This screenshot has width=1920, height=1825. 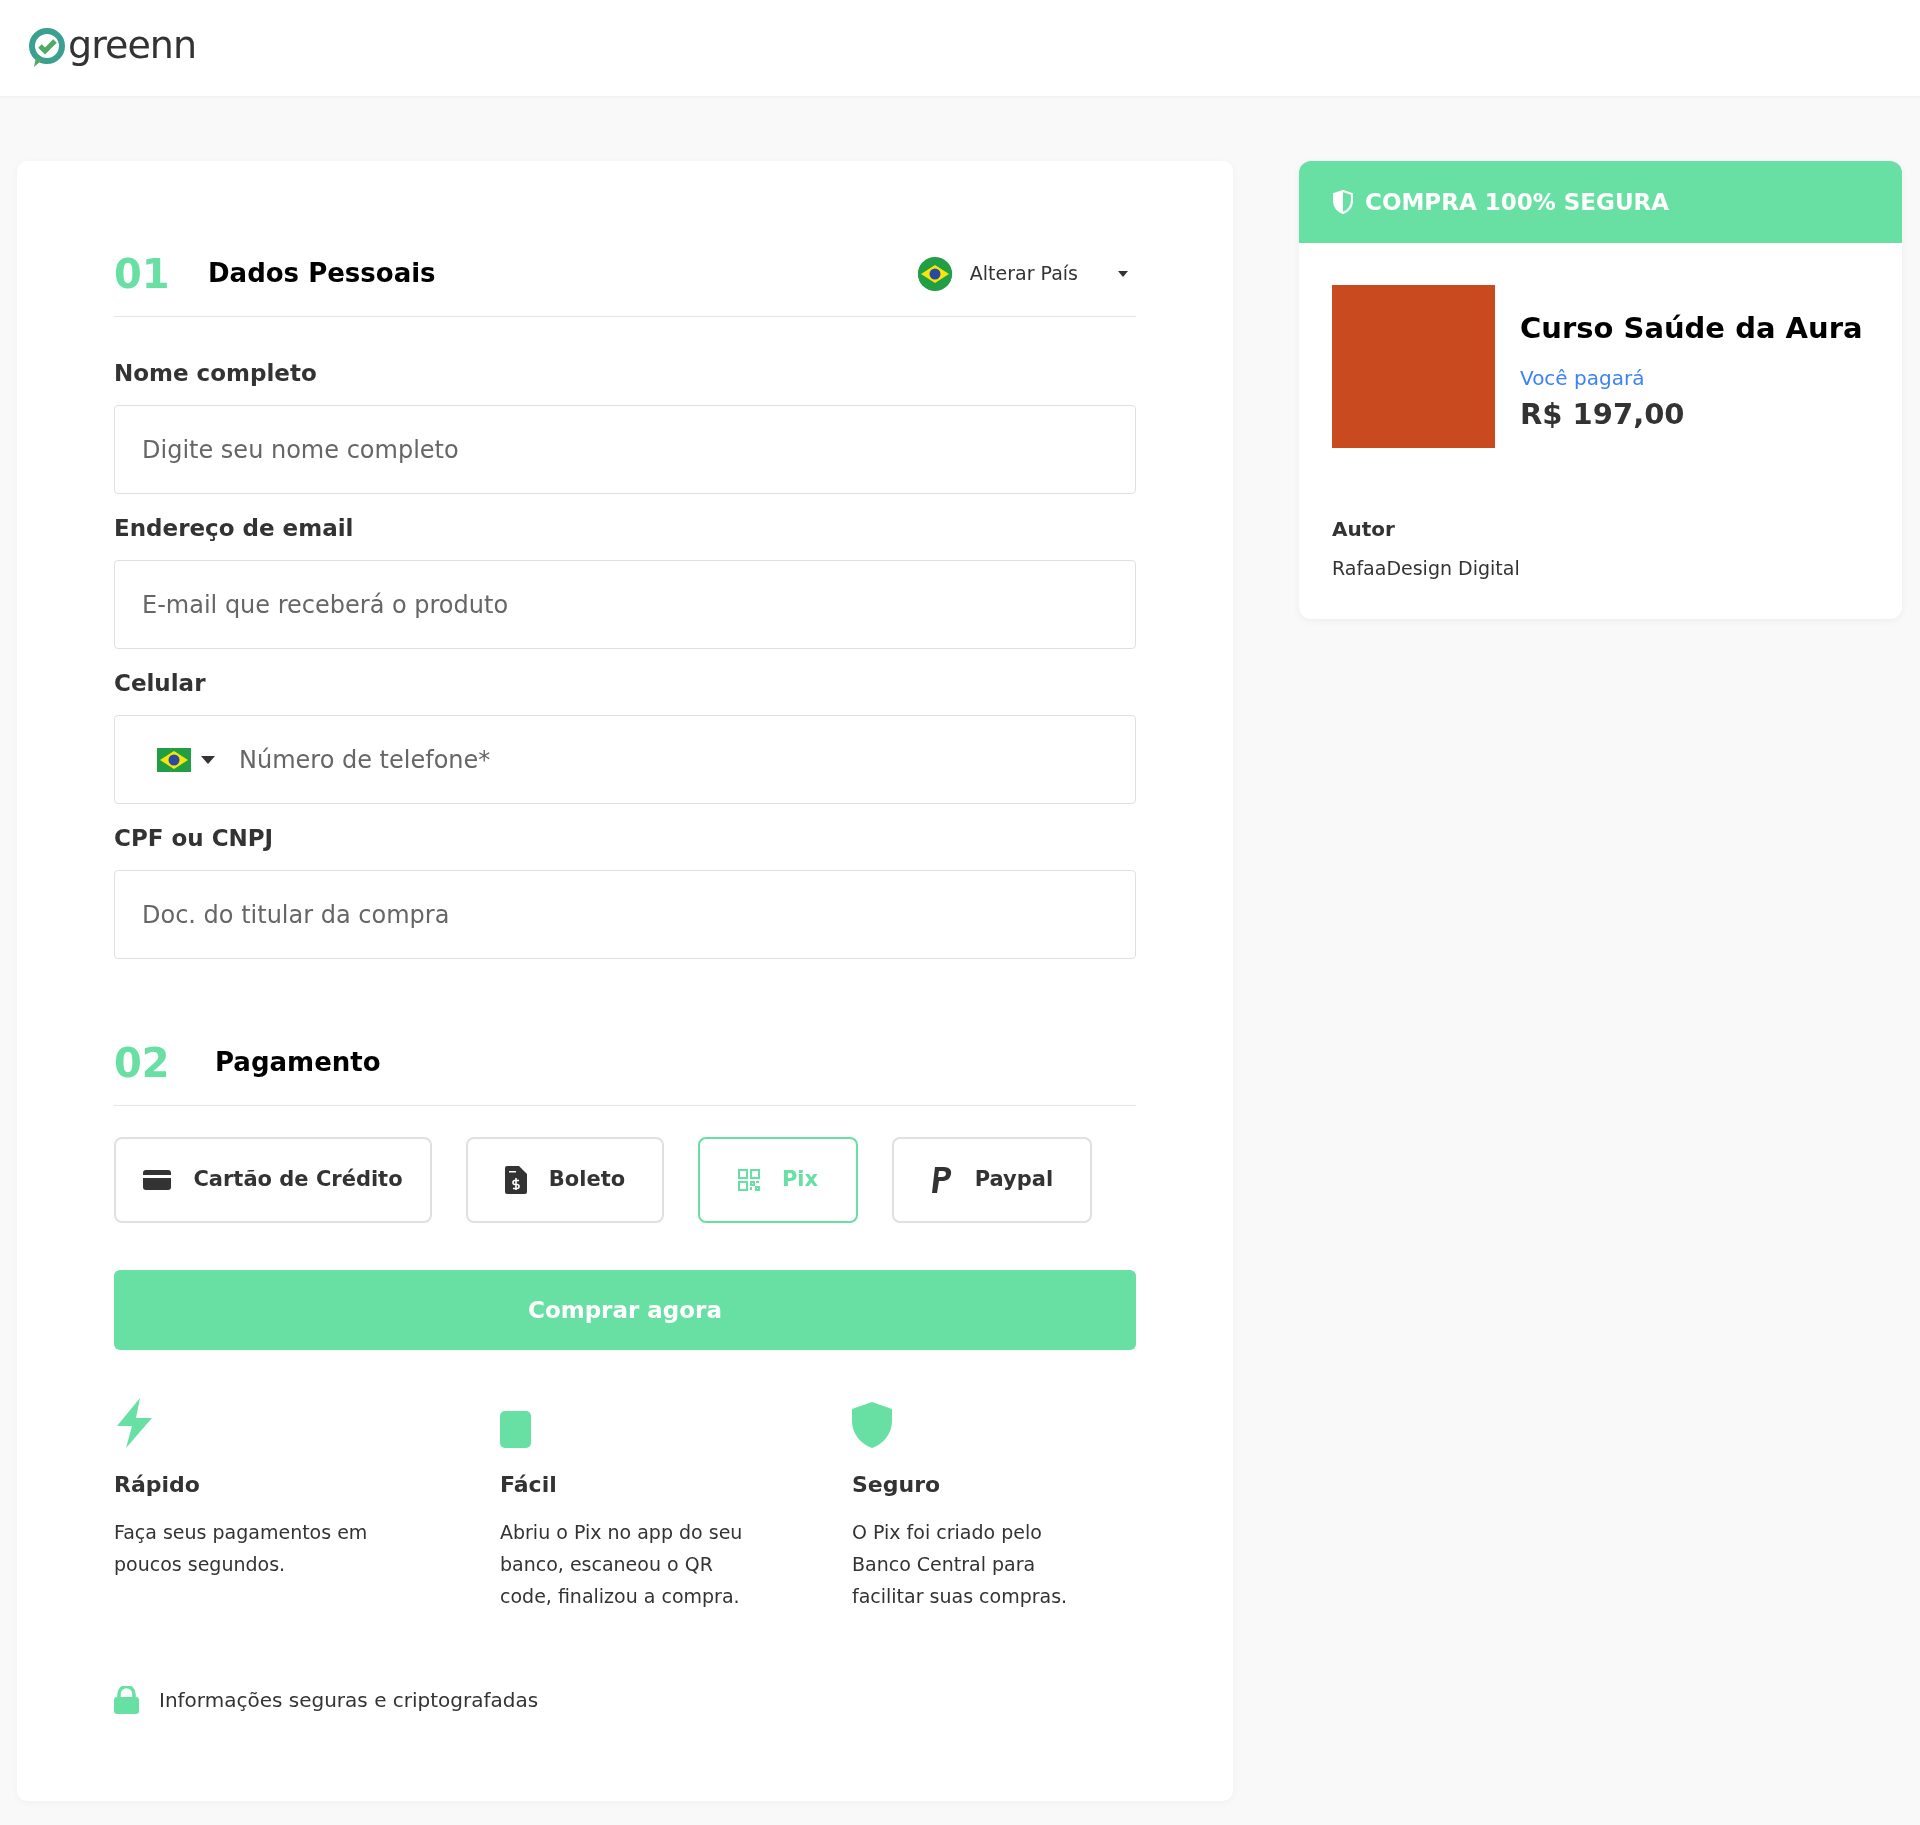 What do you see at coordinates (160, 683) in the screenshot?
I see `field-label: Celular` at bounding box center [160, 683].